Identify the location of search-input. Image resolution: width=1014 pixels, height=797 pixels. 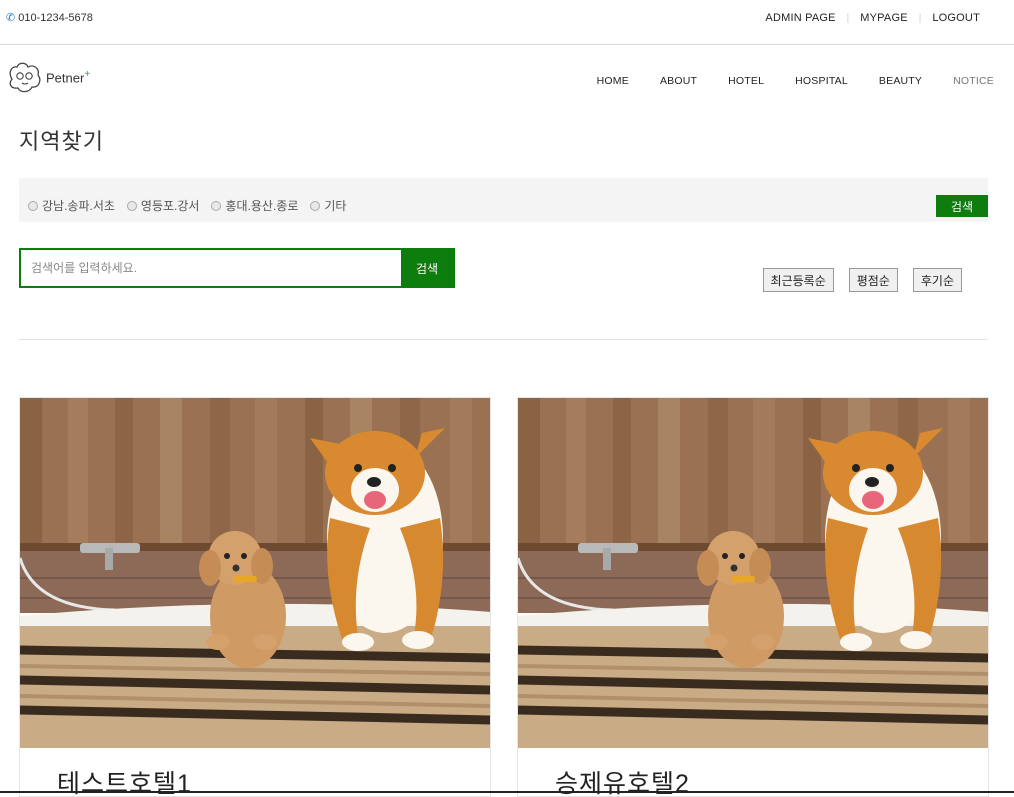
(212, 268).